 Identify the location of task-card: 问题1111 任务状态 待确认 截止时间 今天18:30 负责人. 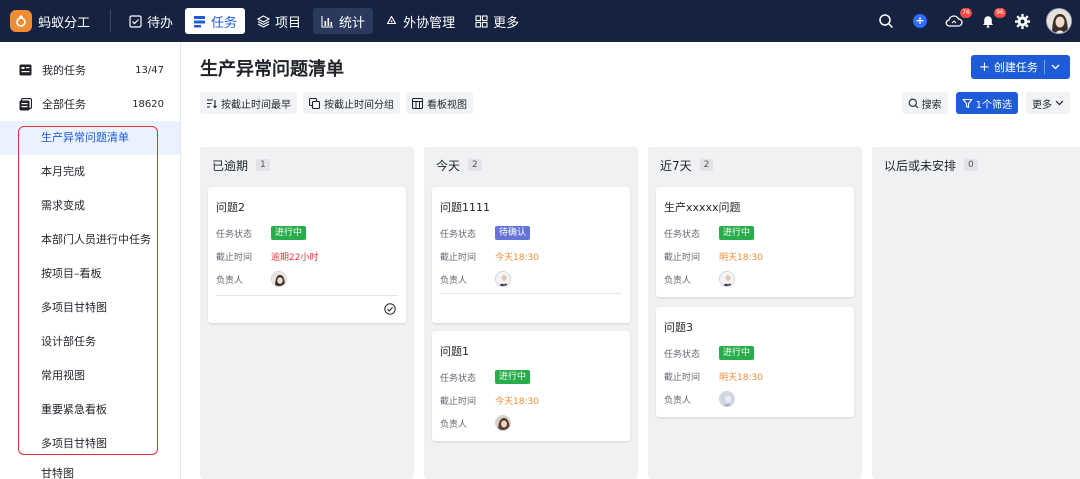
(531, 255).